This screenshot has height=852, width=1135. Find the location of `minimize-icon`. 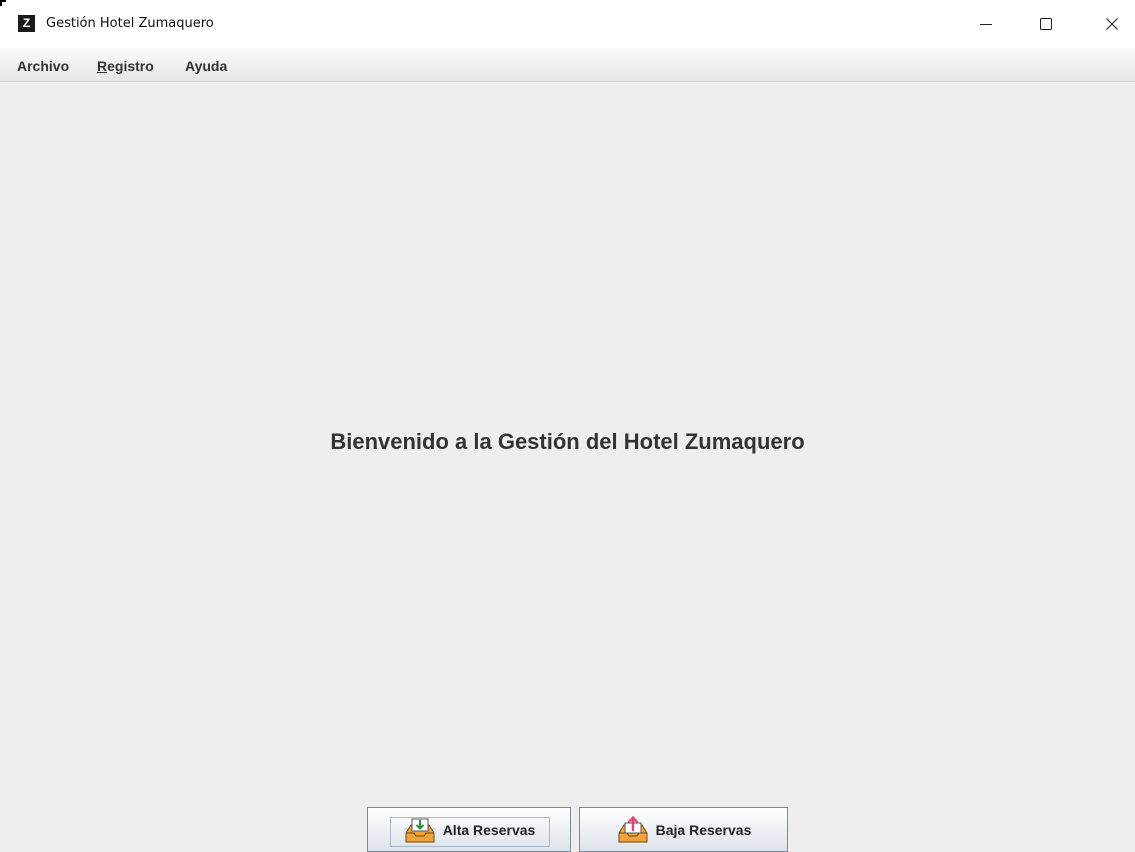

minimize-icon is located at coordinates (986, 24).